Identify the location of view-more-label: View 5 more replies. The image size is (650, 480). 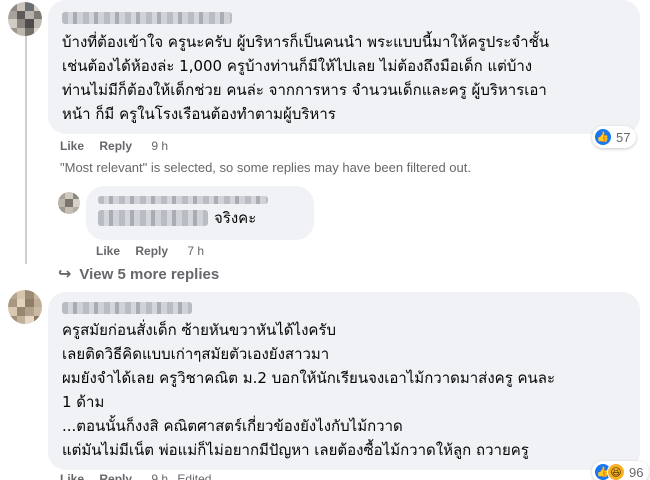
(149, 274).